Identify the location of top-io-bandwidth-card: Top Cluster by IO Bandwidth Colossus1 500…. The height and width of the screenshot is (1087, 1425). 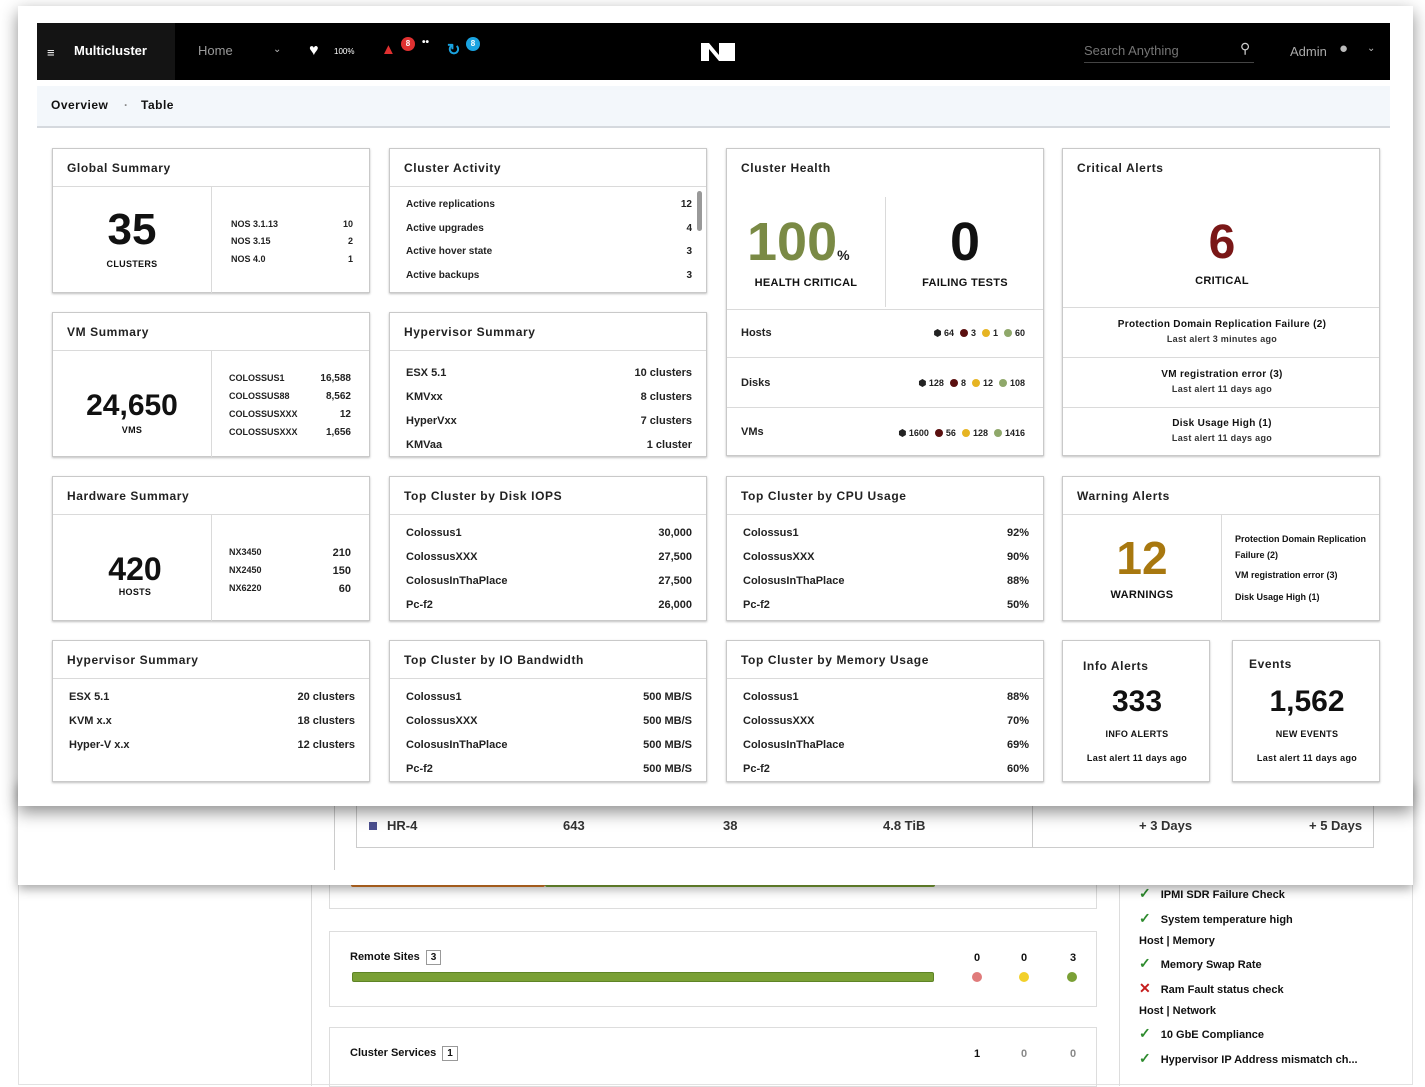
(548, 711).